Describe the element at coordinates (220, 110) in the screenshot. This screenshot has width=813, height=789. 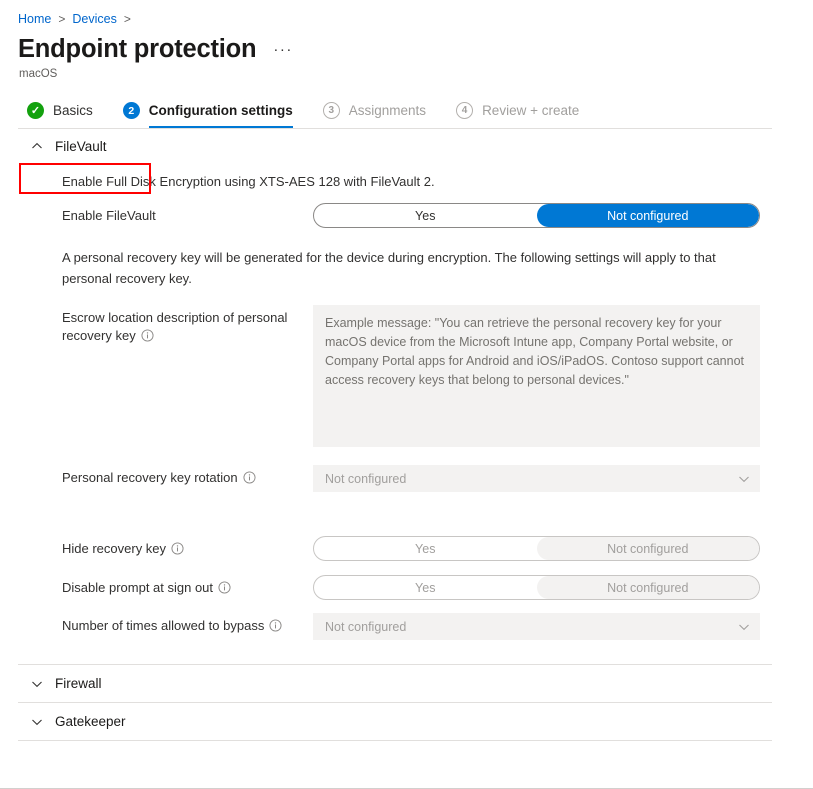
I see `tab-configuration-settings-label: Configuration settings` at that location.